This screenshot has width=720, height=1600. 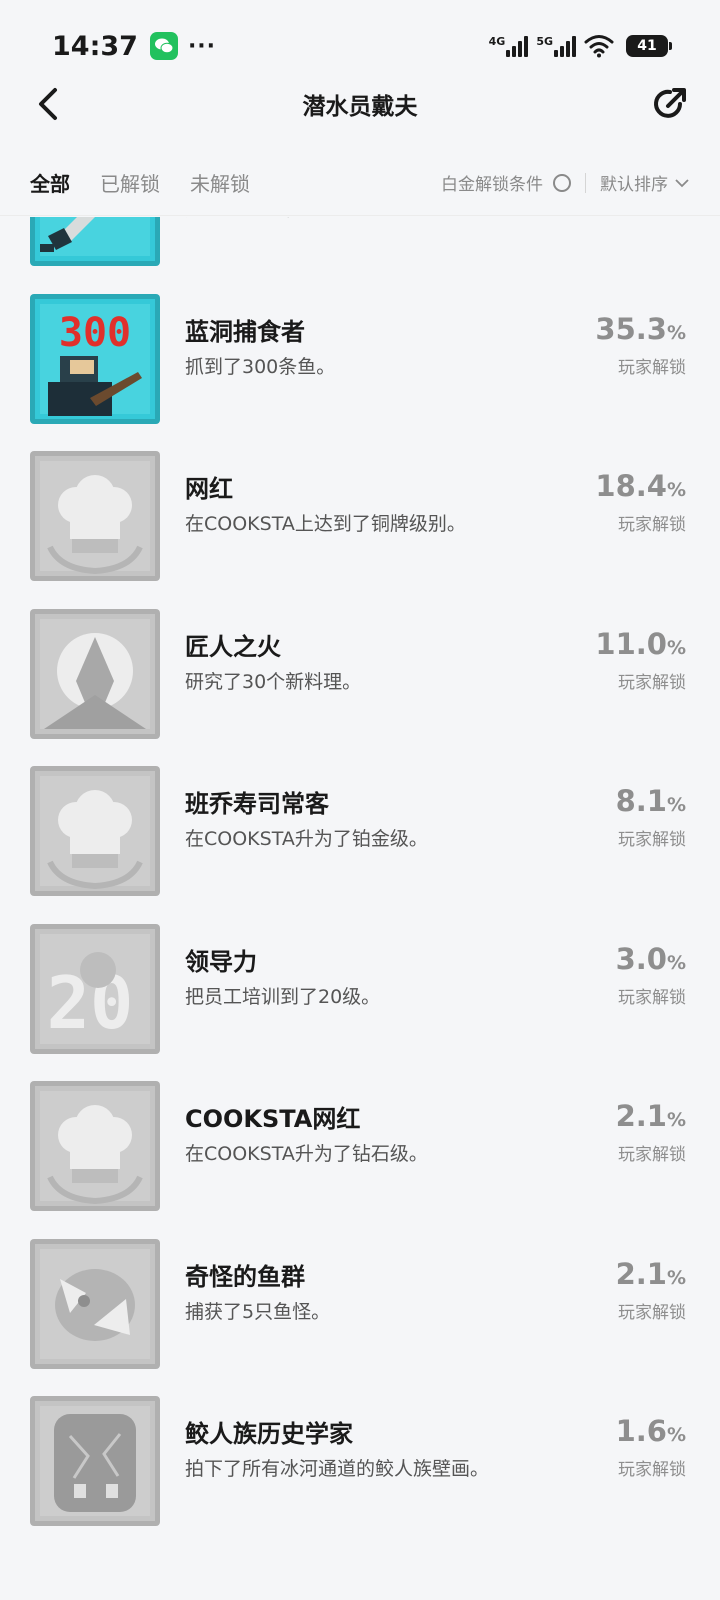 I want to click on achievement-row: 匠人之火研究了30个新料理。 11.0% 玩家解锁, so click(x=360, y=677).